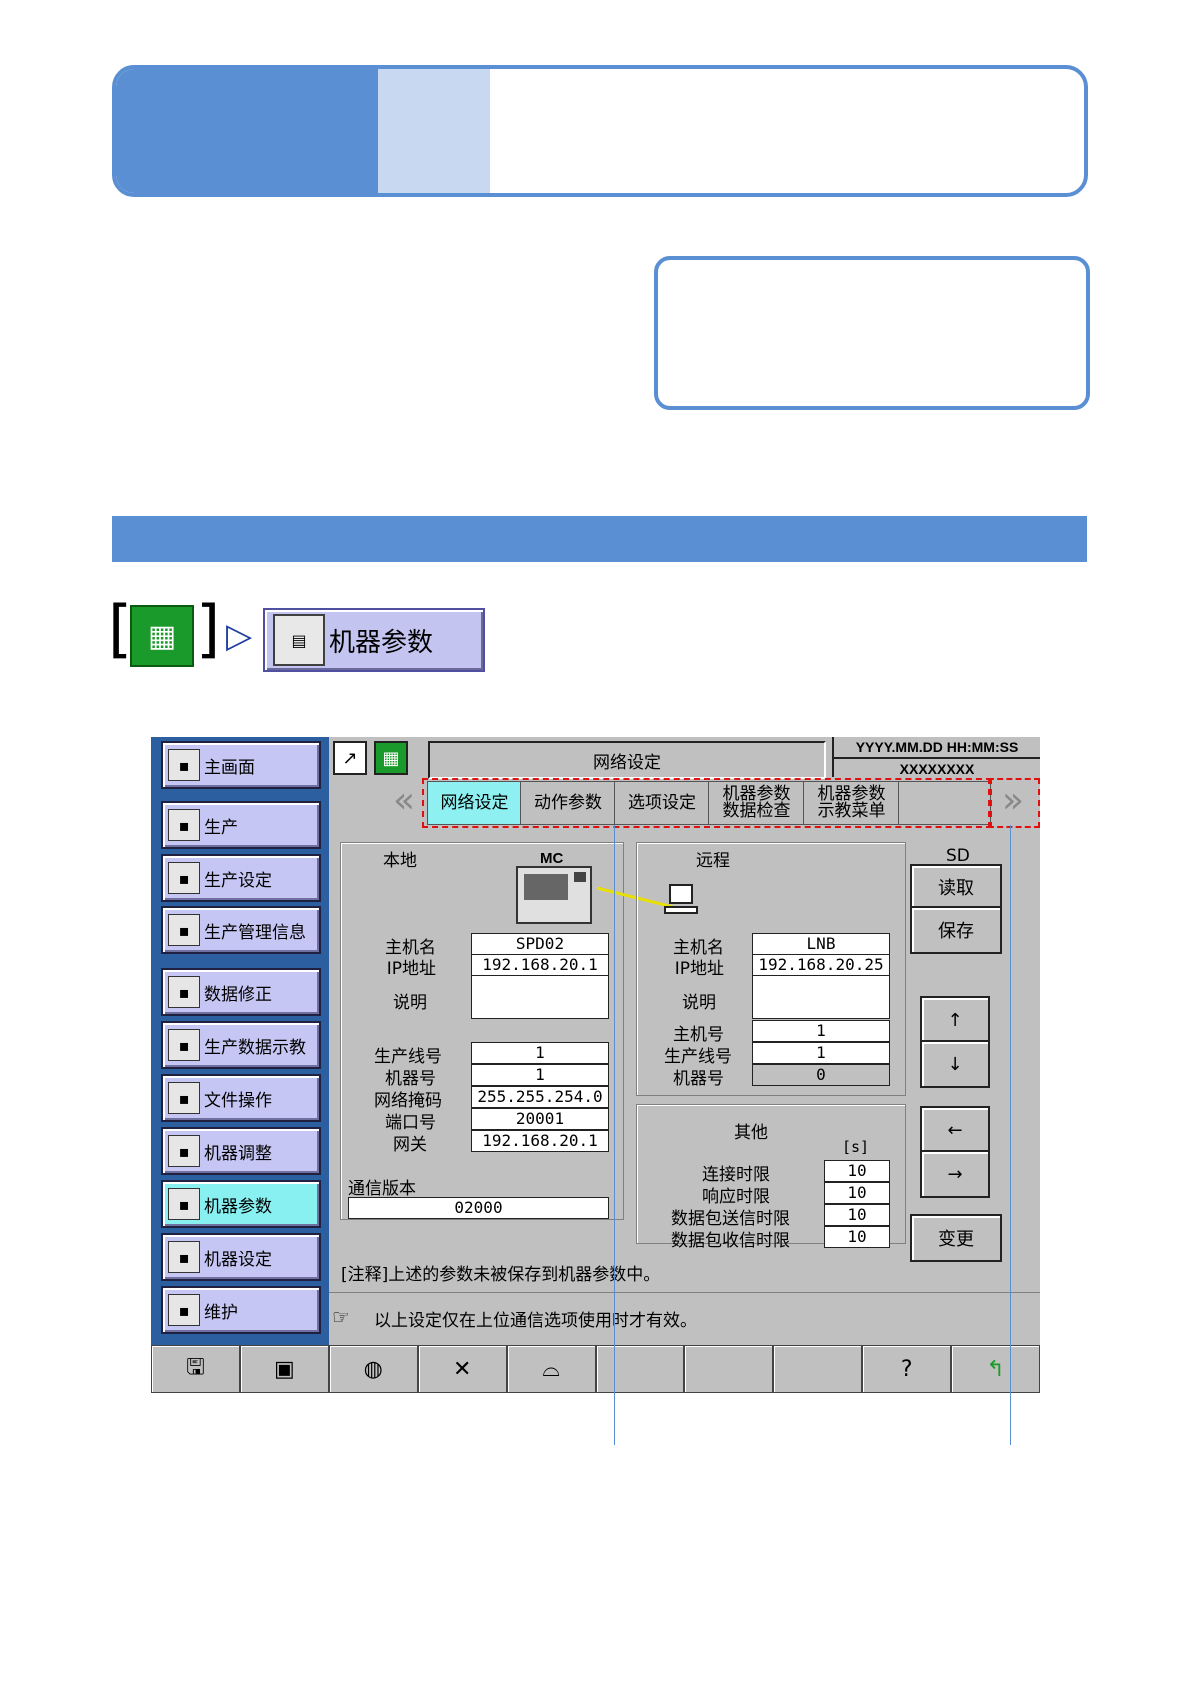 This screenshot has height=1684, width=1190. I want to click on sidebar-item-label: 维护, so click(221, 1312).